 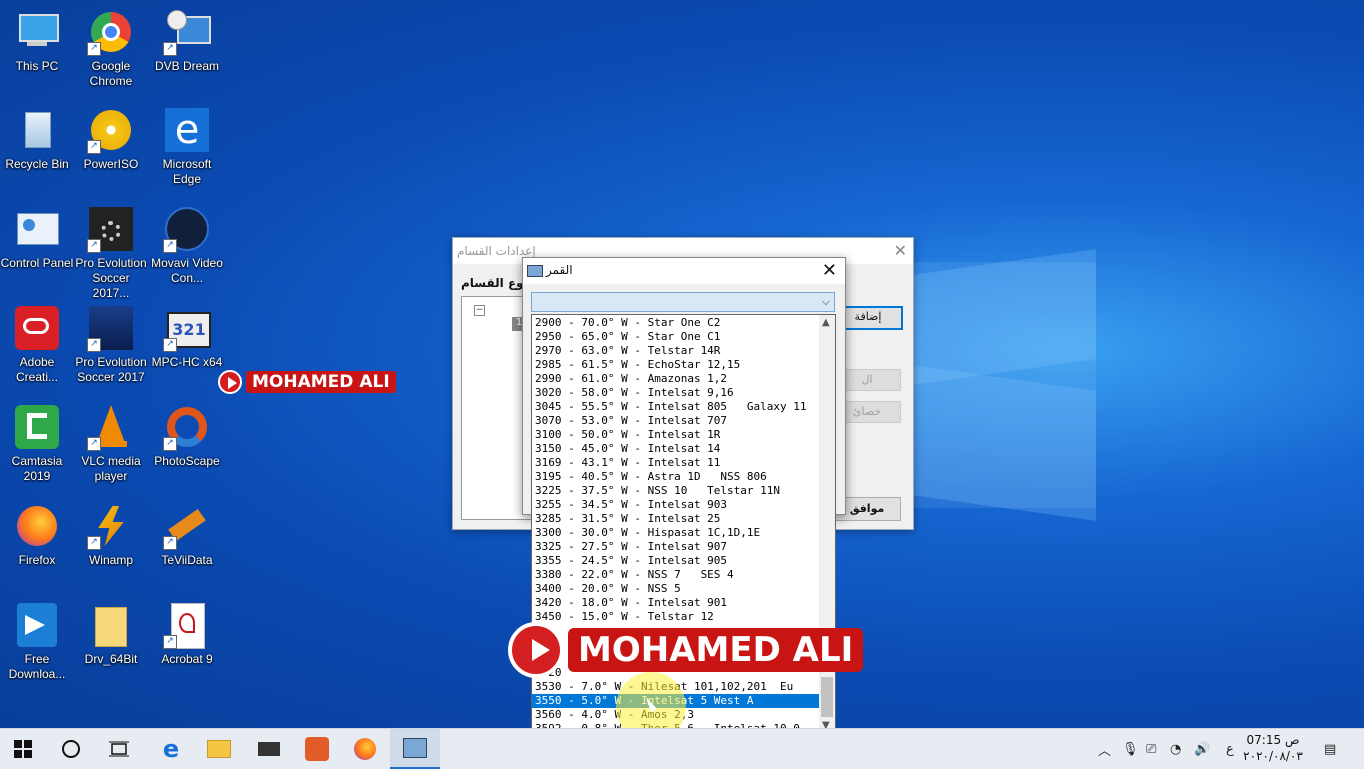 I want to click on wallpaper-logo-glow, so click(x=1004, y=385).